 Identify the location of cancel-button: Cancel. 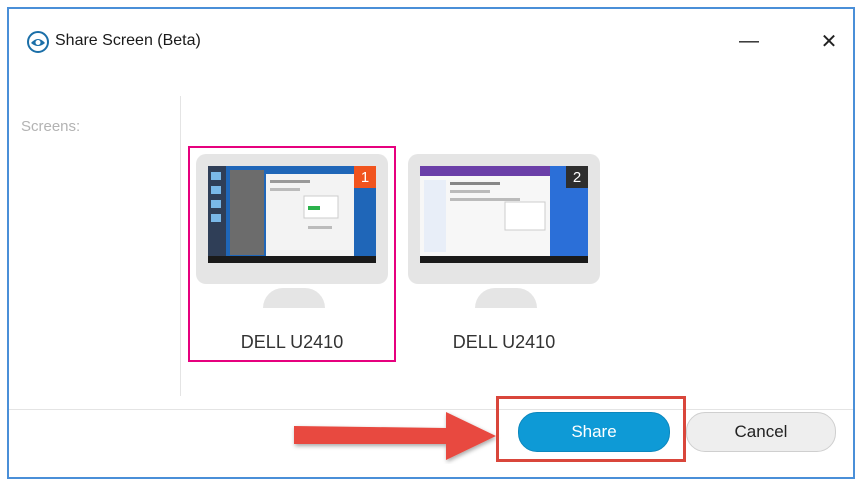
(761, 432).